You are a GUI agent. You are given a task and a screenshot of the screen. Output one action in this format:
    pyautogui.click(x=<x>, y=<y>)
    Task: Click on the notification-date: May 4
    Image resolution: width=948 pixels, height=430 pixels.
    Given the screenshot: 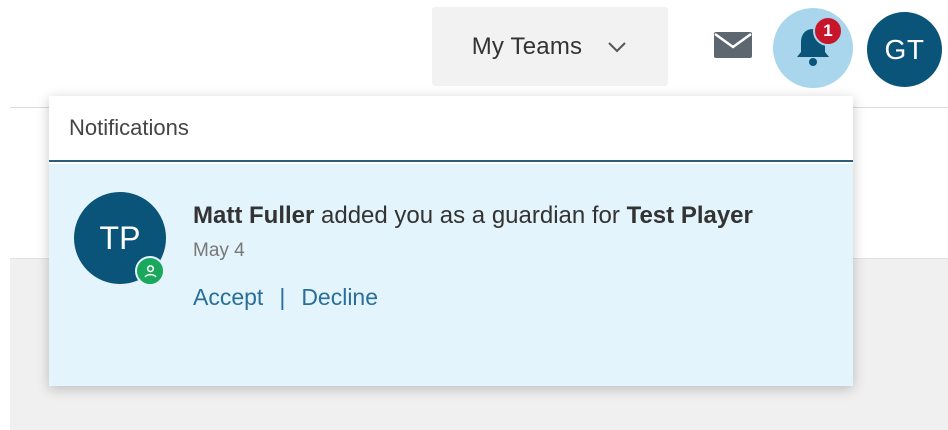 What is the action you would take?
    pyautogui.click(x=219, y=250)
    